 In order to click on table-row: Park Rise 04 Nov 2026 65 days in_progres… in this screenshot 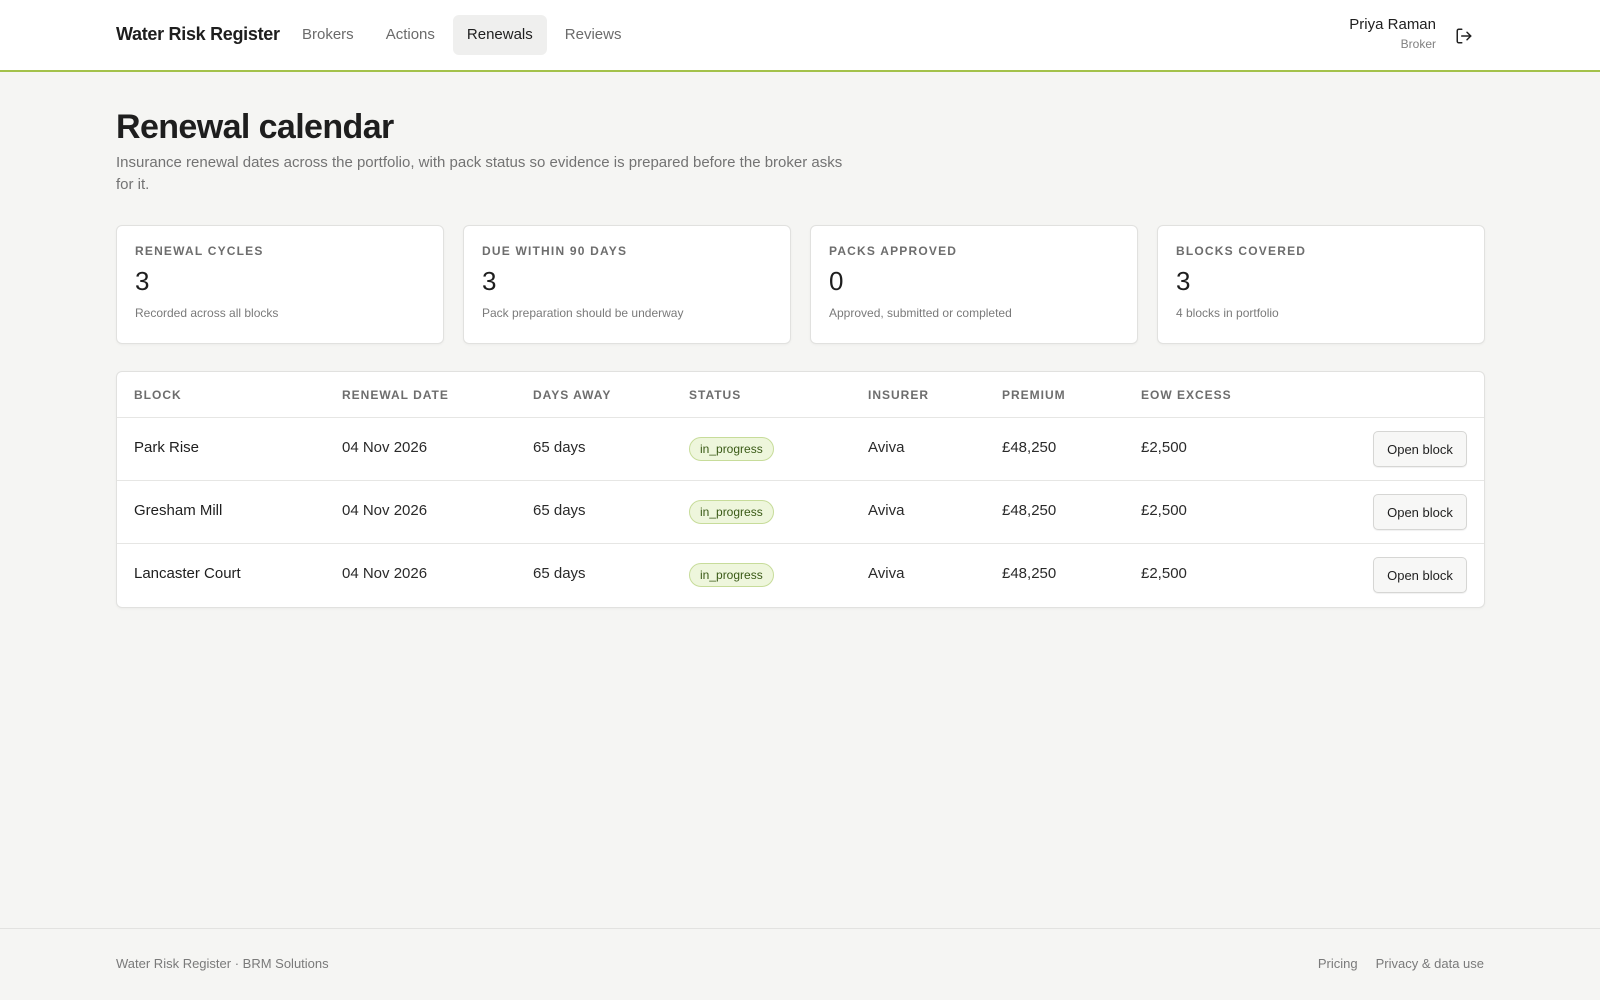, I will do `click(800, 449)`.